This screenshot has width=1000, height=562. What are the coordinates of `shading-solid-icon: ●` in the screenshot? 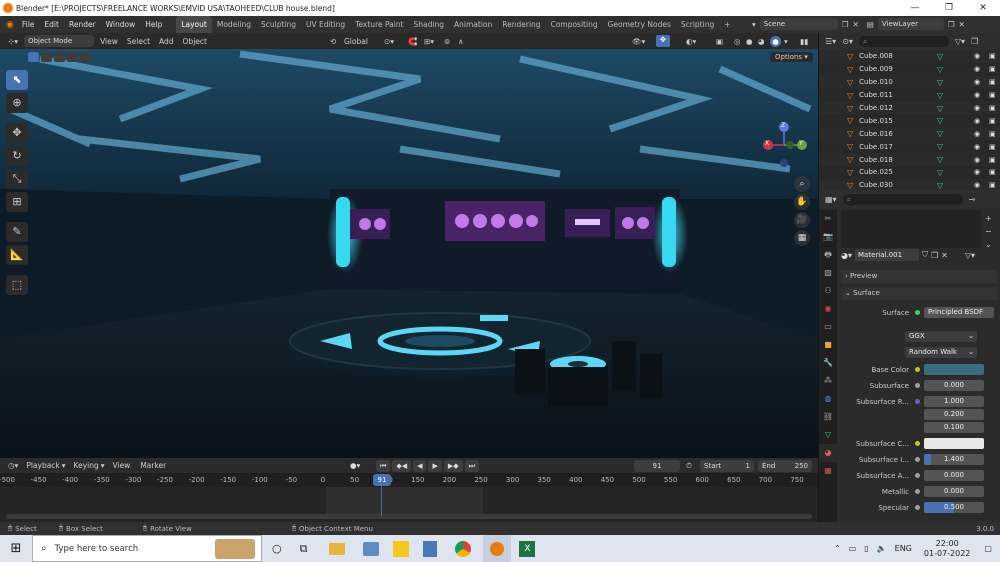 It's located at (749, 41).